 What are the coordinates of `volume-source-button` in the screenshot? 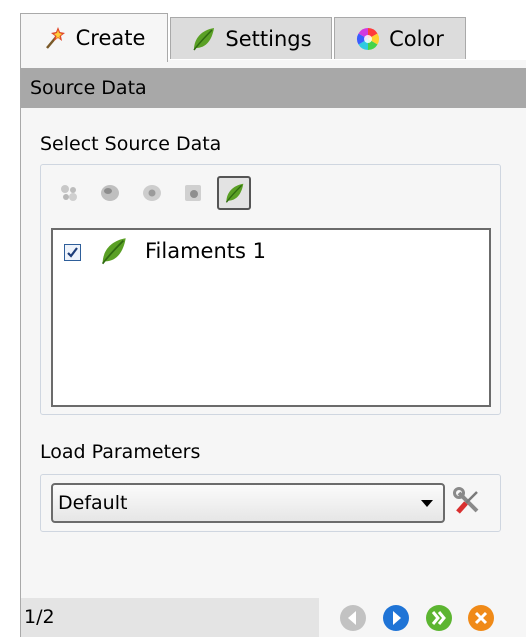 It's located at (193, 193).